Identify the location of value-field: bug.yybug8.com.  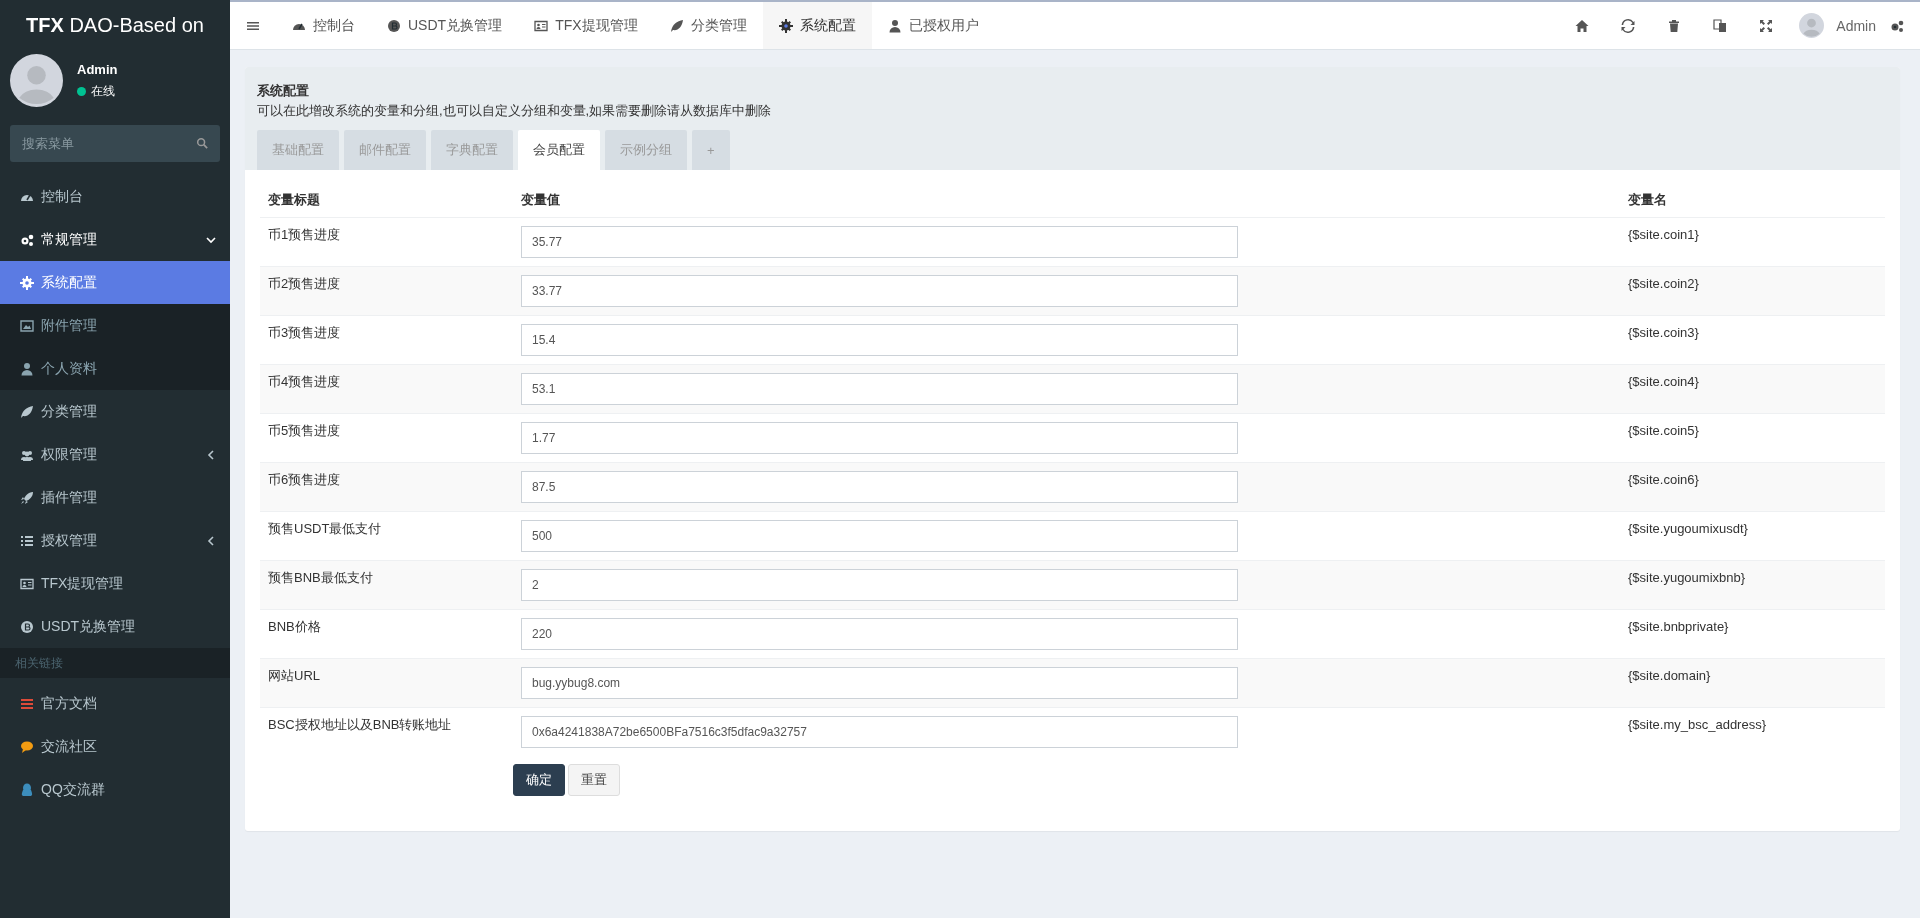
(879, 683).